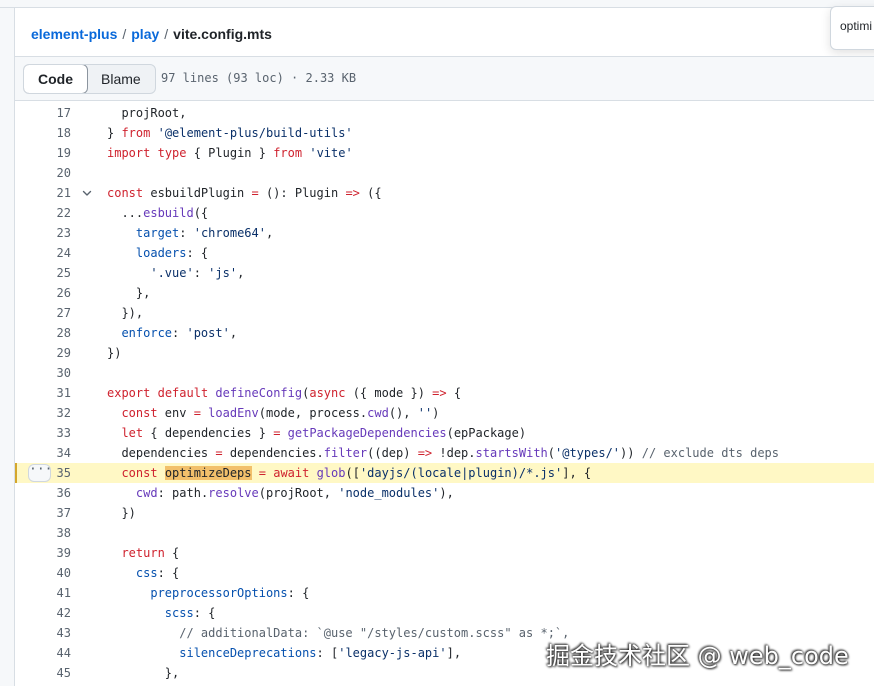 The width and height of the screenshot is (874, 686). I want to click on code-line: 25 '.vue': 'js',, so click(444, 273).